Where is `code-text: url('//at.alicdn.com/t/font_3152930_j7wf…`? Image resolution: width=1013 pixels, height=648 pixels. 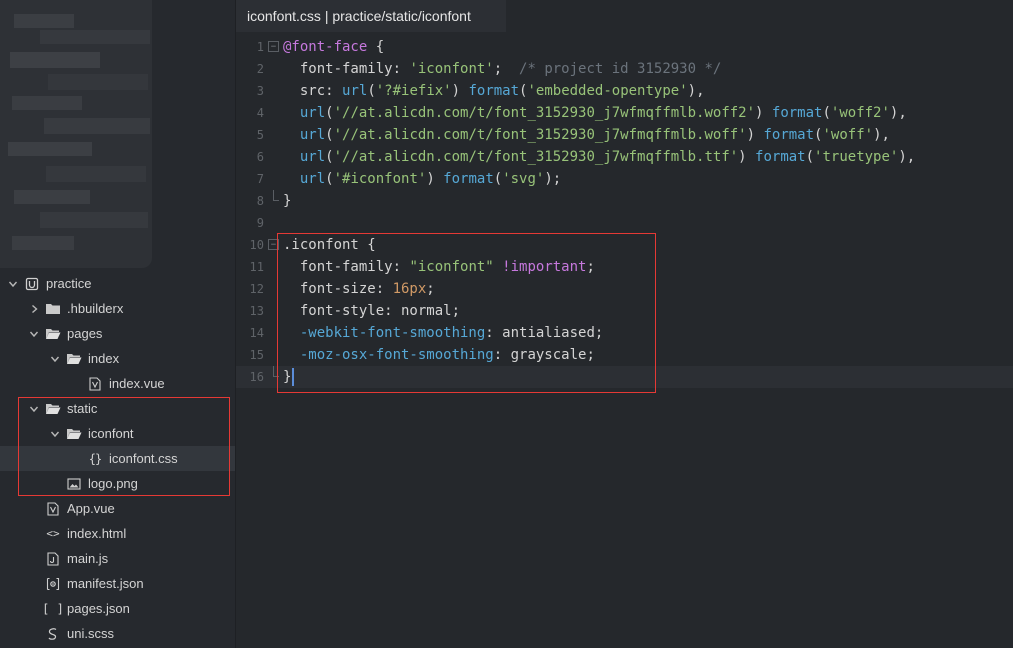
code-text: url('//at.alicdn.com/t/font_3152930_j7wf… is located at coordinates (599, 157).